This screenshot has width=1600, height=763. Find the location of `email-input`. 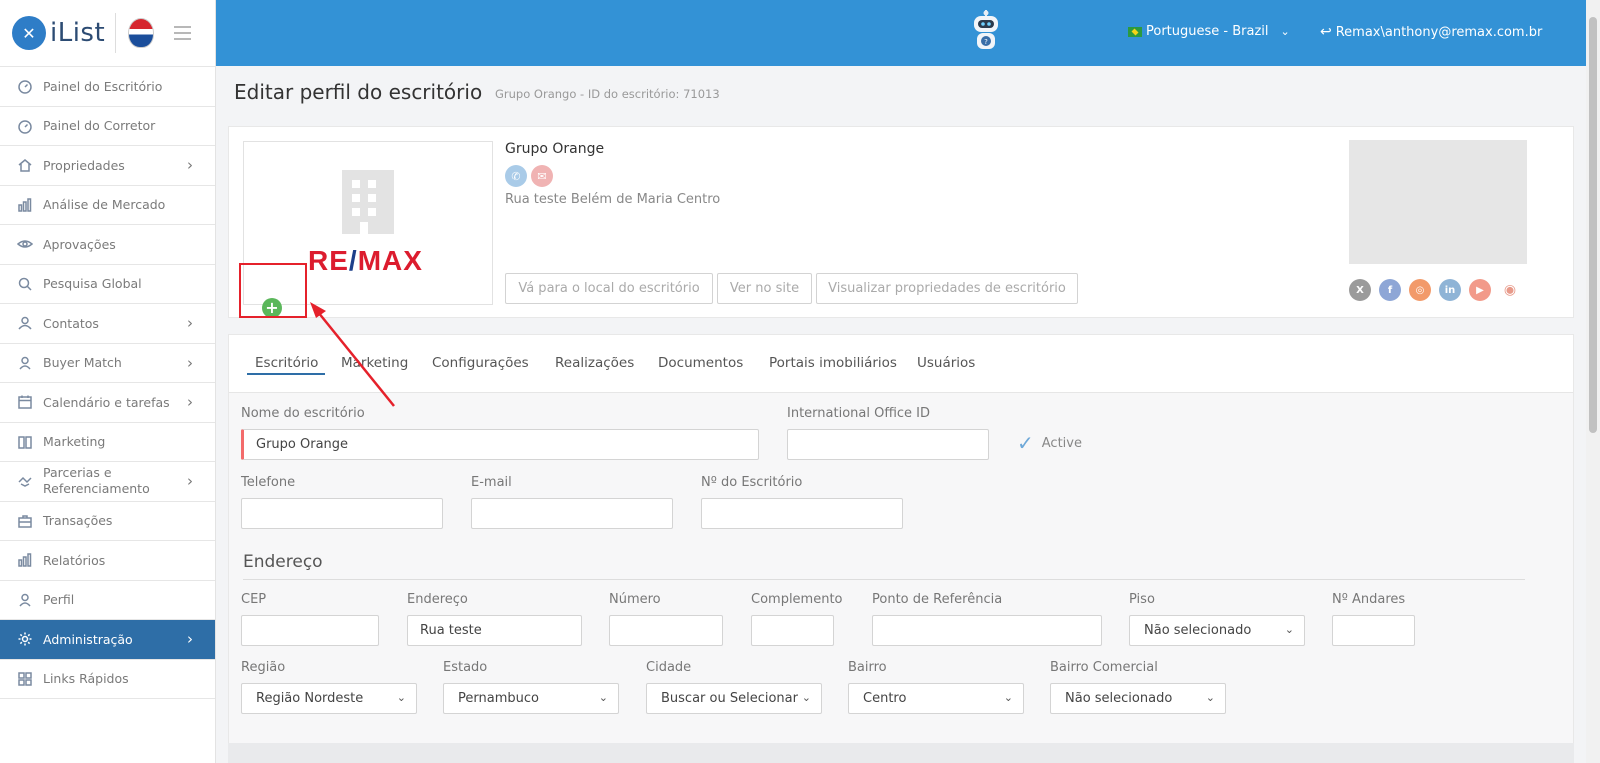

email-input is located at coordinates (572, 513).